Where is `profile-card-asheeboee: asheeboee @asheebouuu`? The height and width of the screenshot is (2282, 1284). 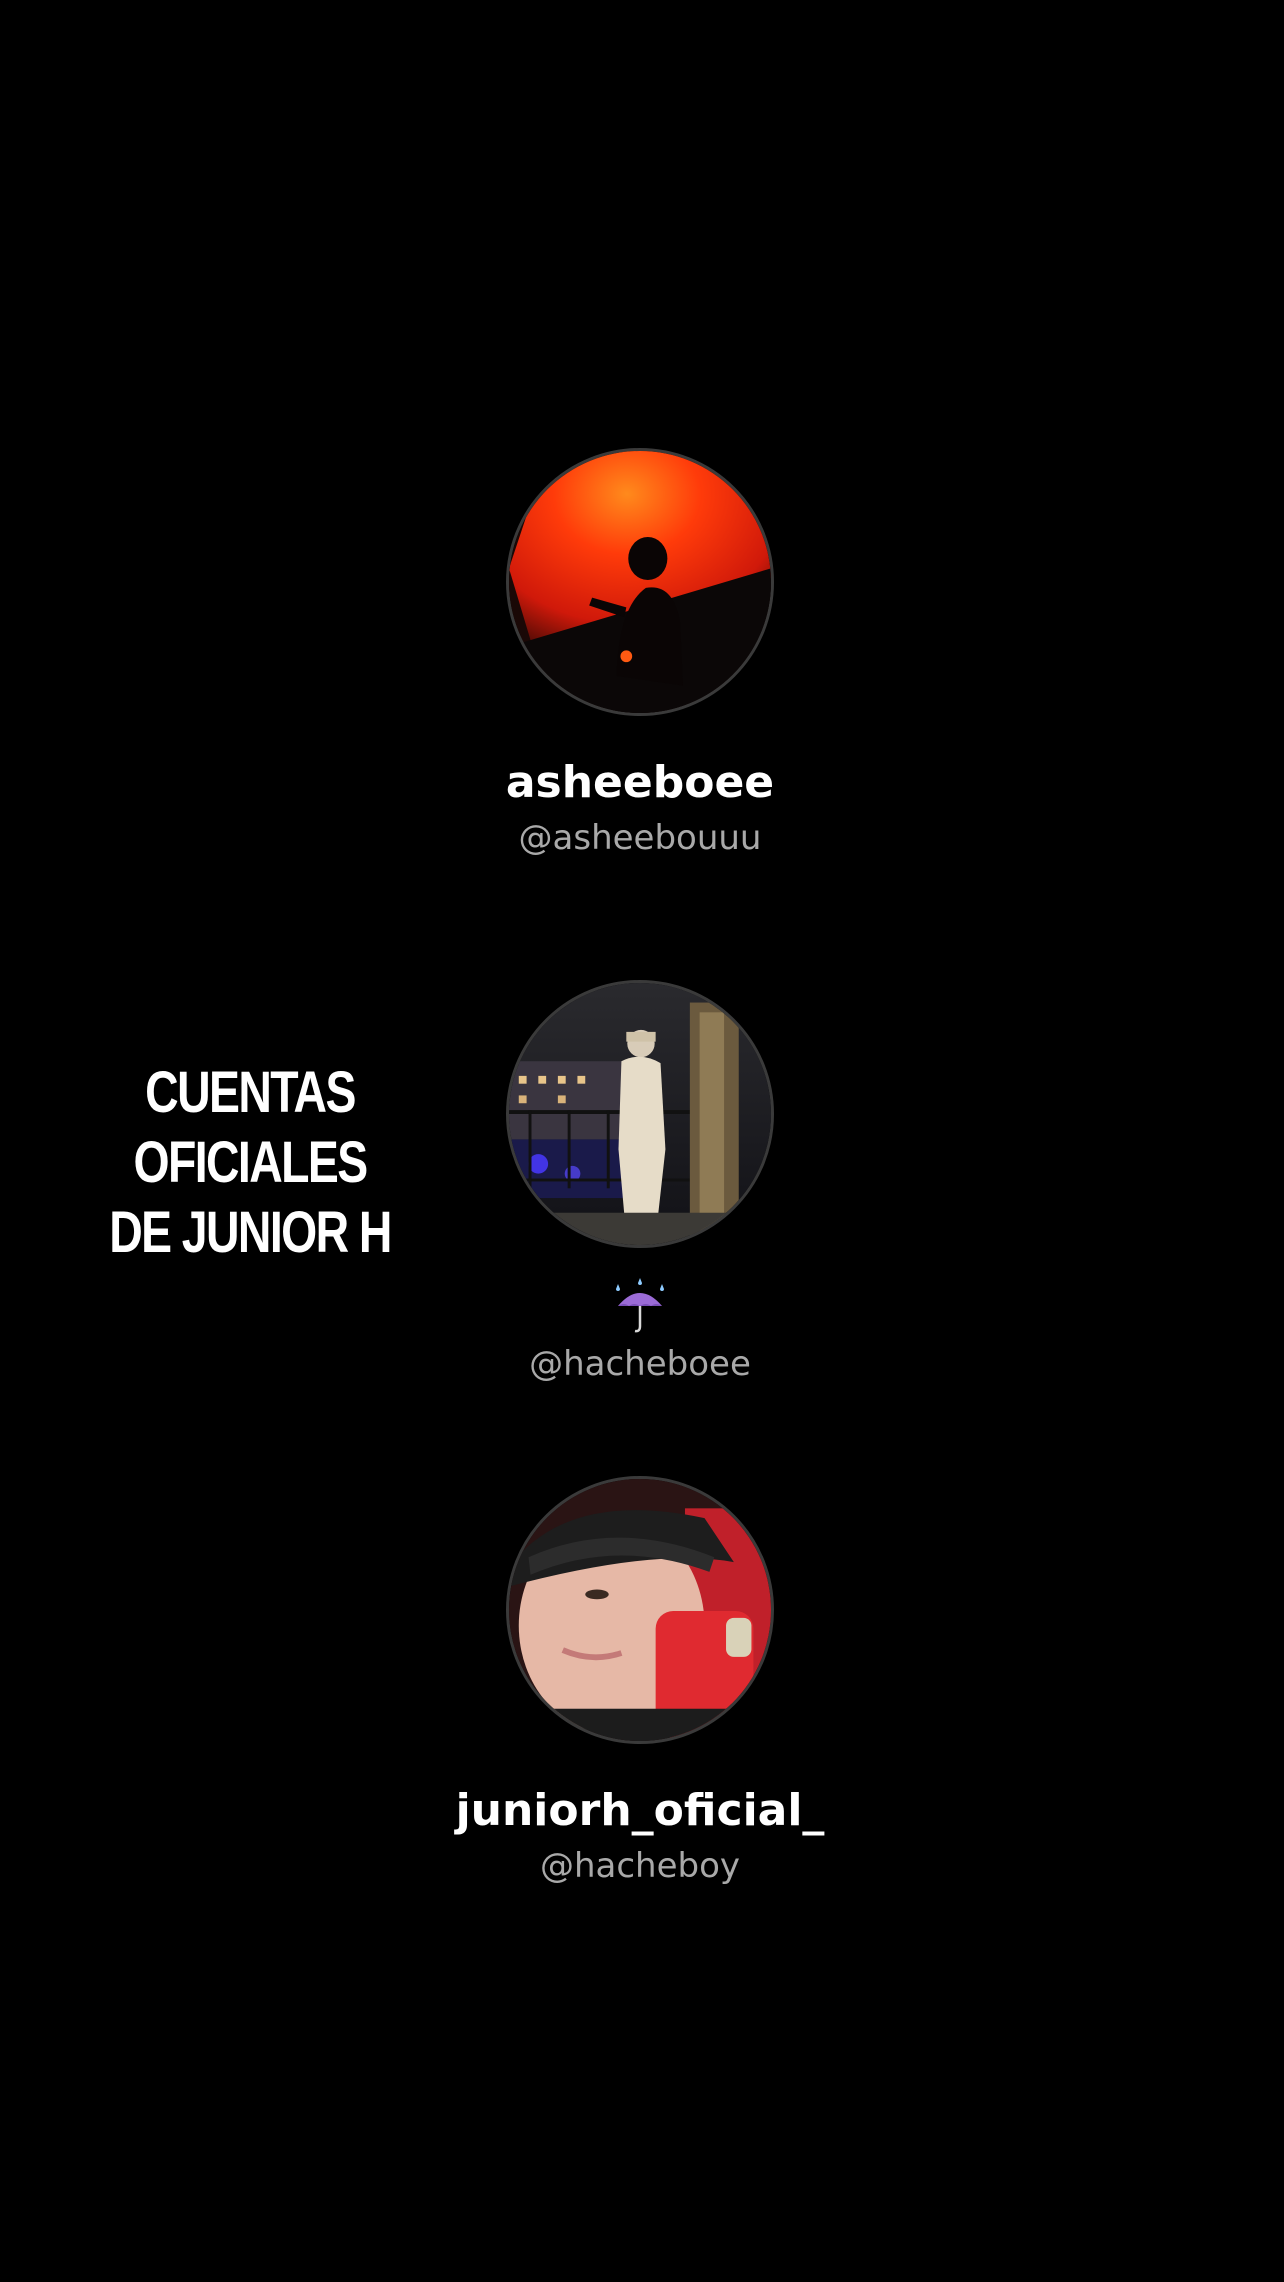
profile-card-asheeboee: asheeboee @asheebouuu is located at coordinates (640, 654).